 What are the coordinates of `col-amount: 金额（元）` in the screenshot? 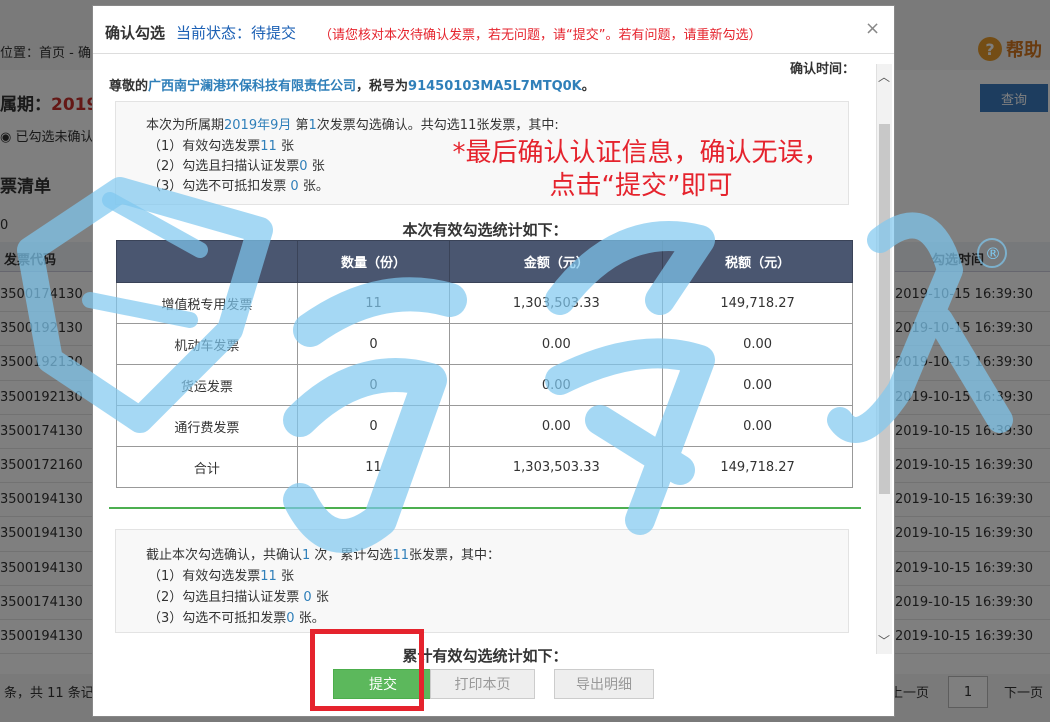 It's located at (556, 261).